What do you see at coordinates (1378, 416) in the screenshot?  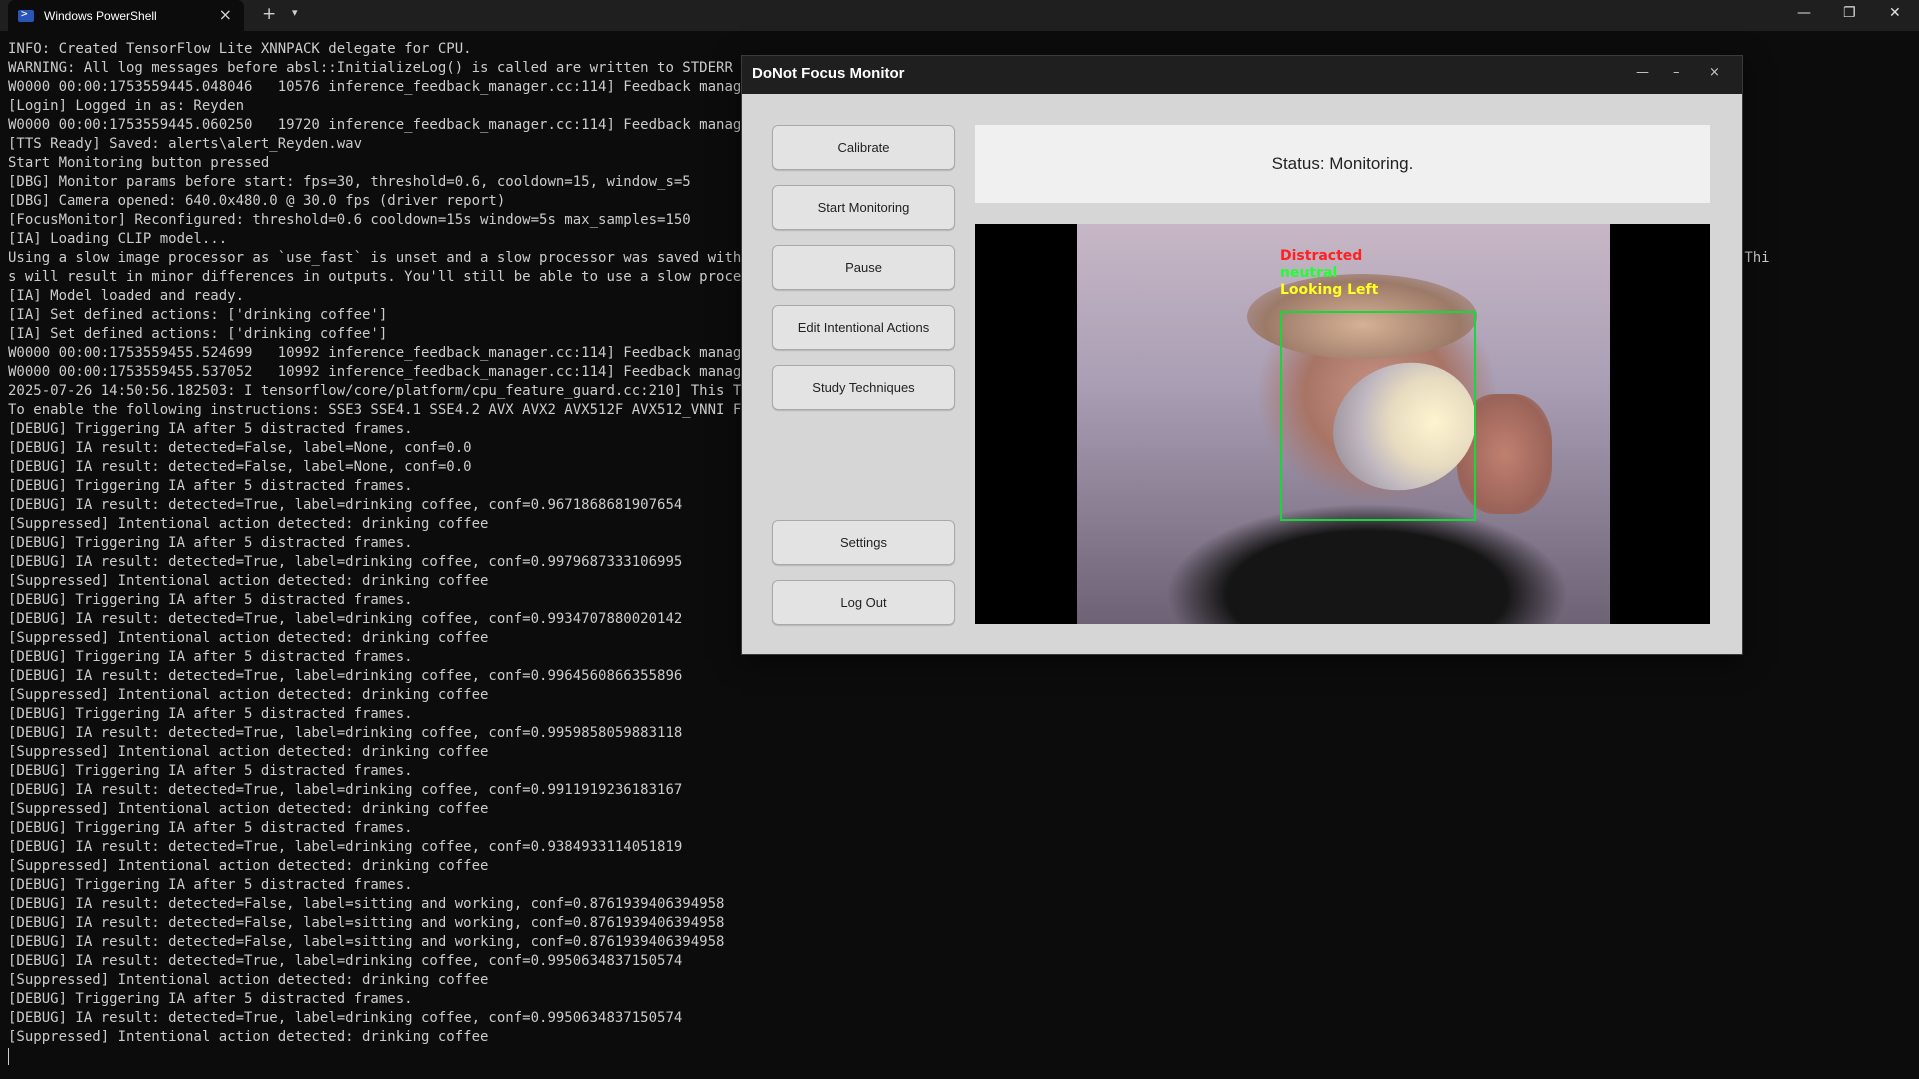 I see `face-detection-box` at bounding box center [1378, 416].